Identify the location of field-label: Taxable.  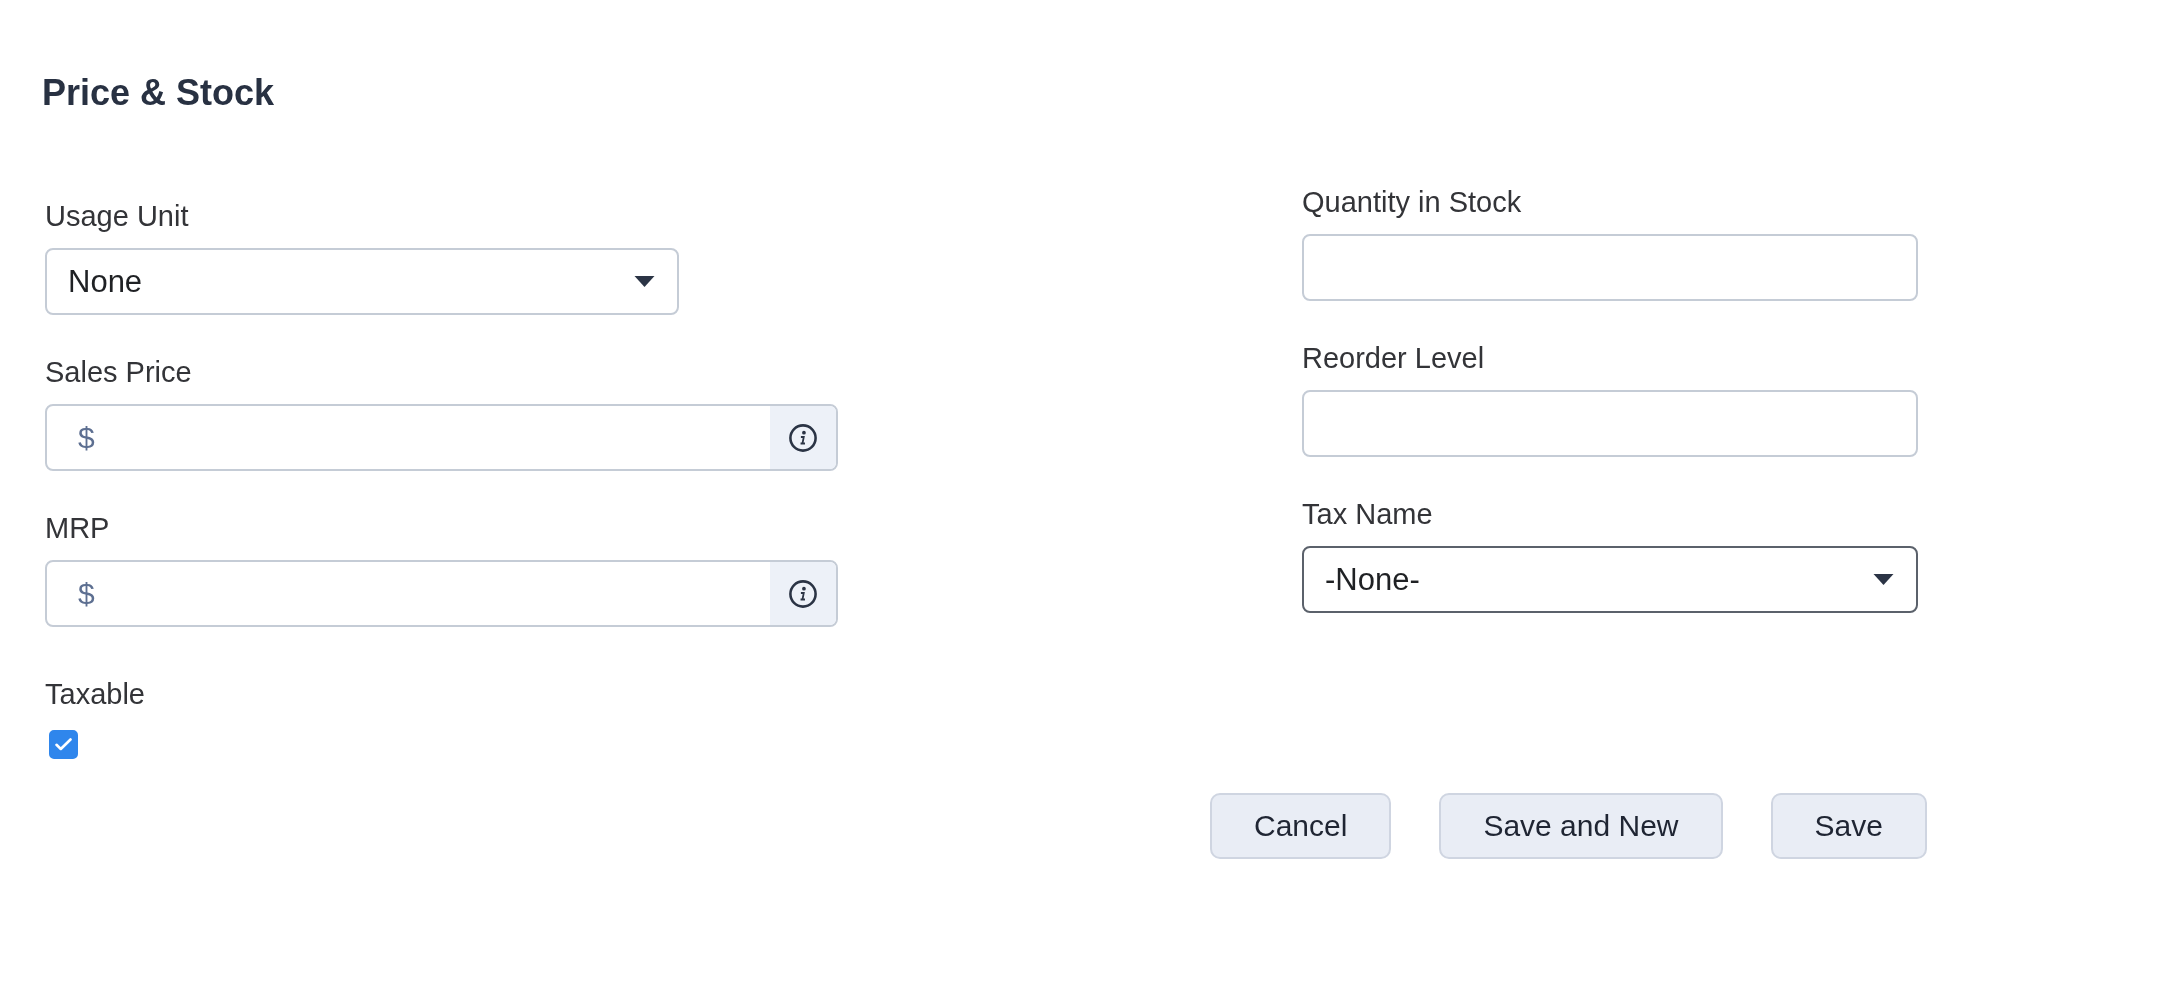
(95, 694).